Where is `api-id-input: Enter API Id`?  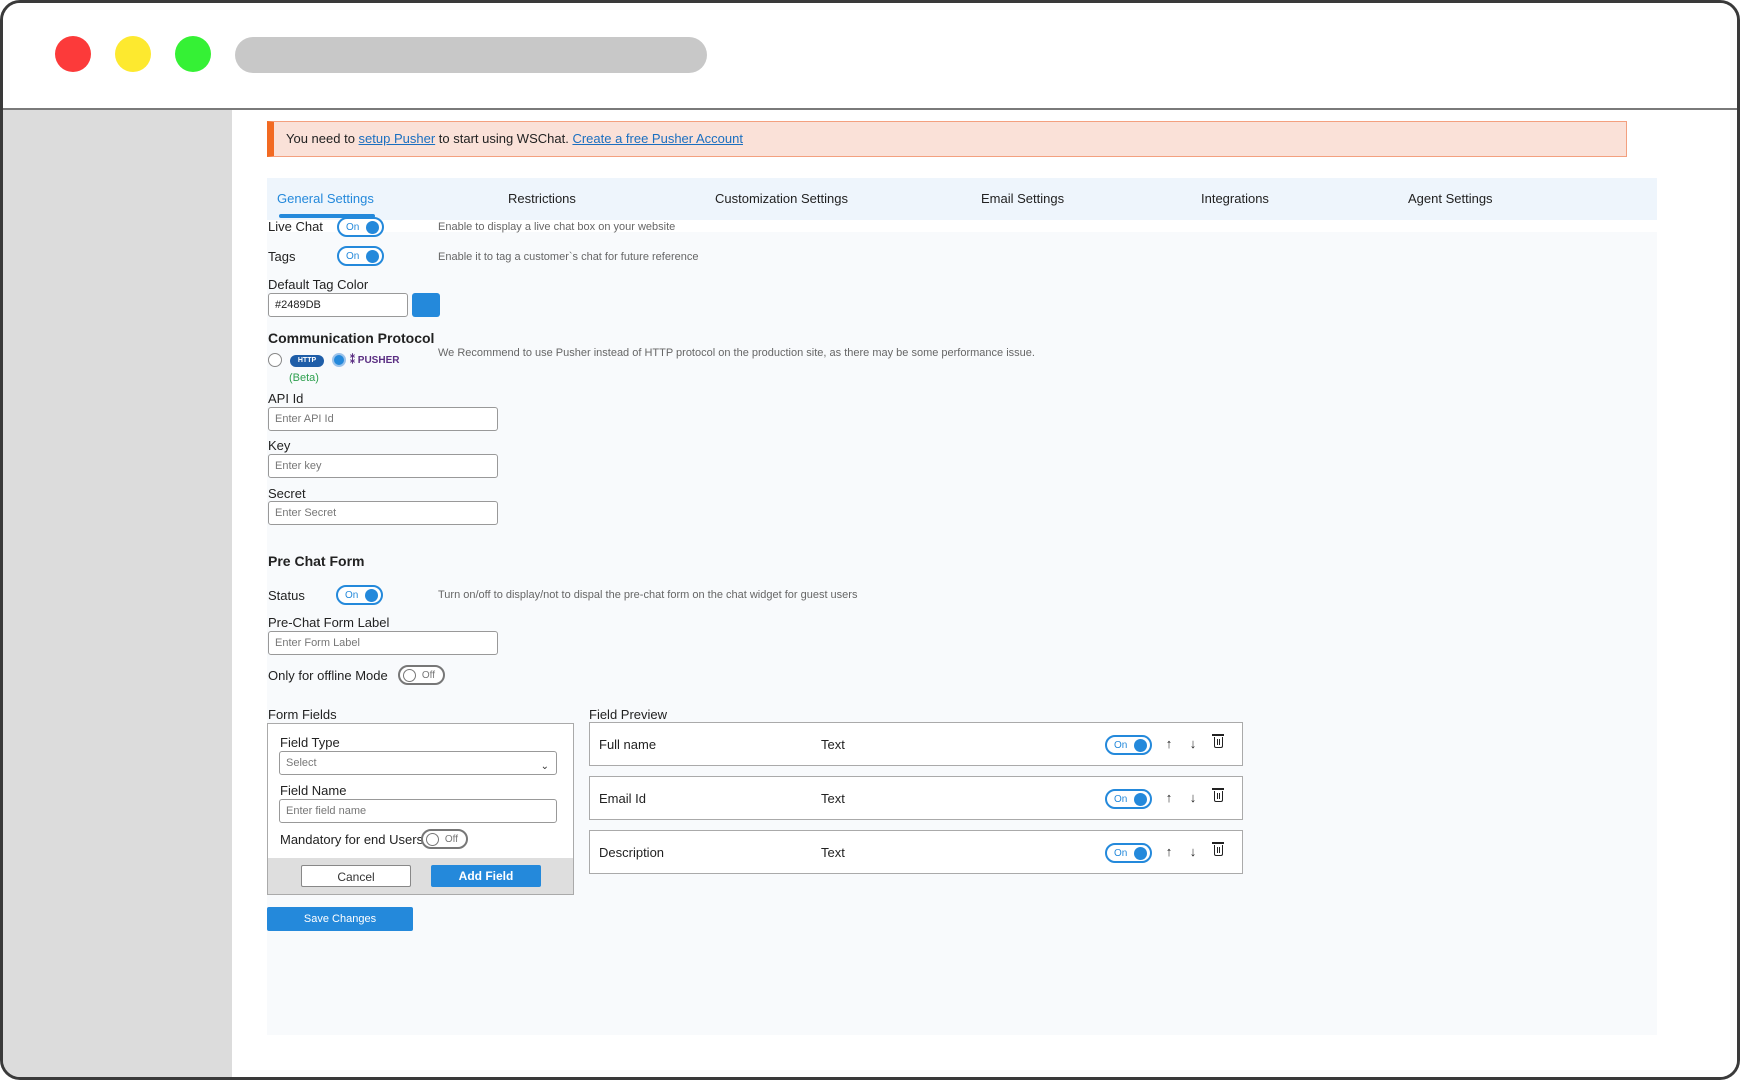 api-id-input: Enter API Id is located at coordinates (383, 419).